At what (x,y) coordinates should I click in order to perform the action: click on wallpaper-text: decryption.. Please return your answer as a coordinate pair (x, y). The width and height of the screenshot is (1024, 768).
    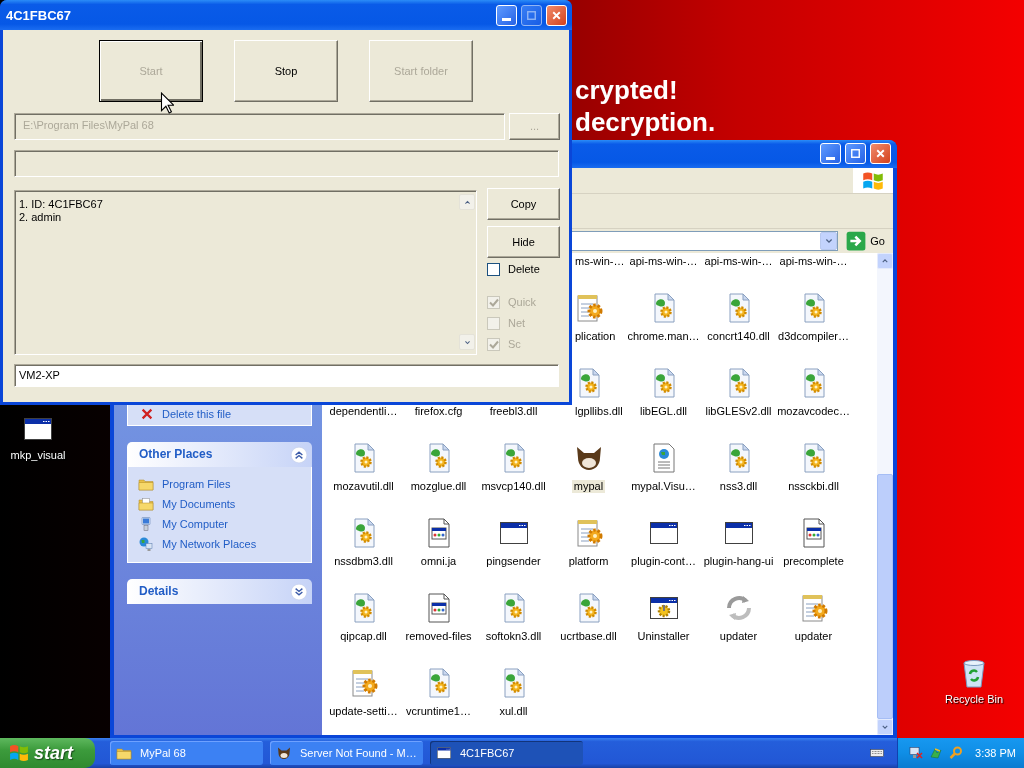
    Looking at the image, I should click on (645, 122).